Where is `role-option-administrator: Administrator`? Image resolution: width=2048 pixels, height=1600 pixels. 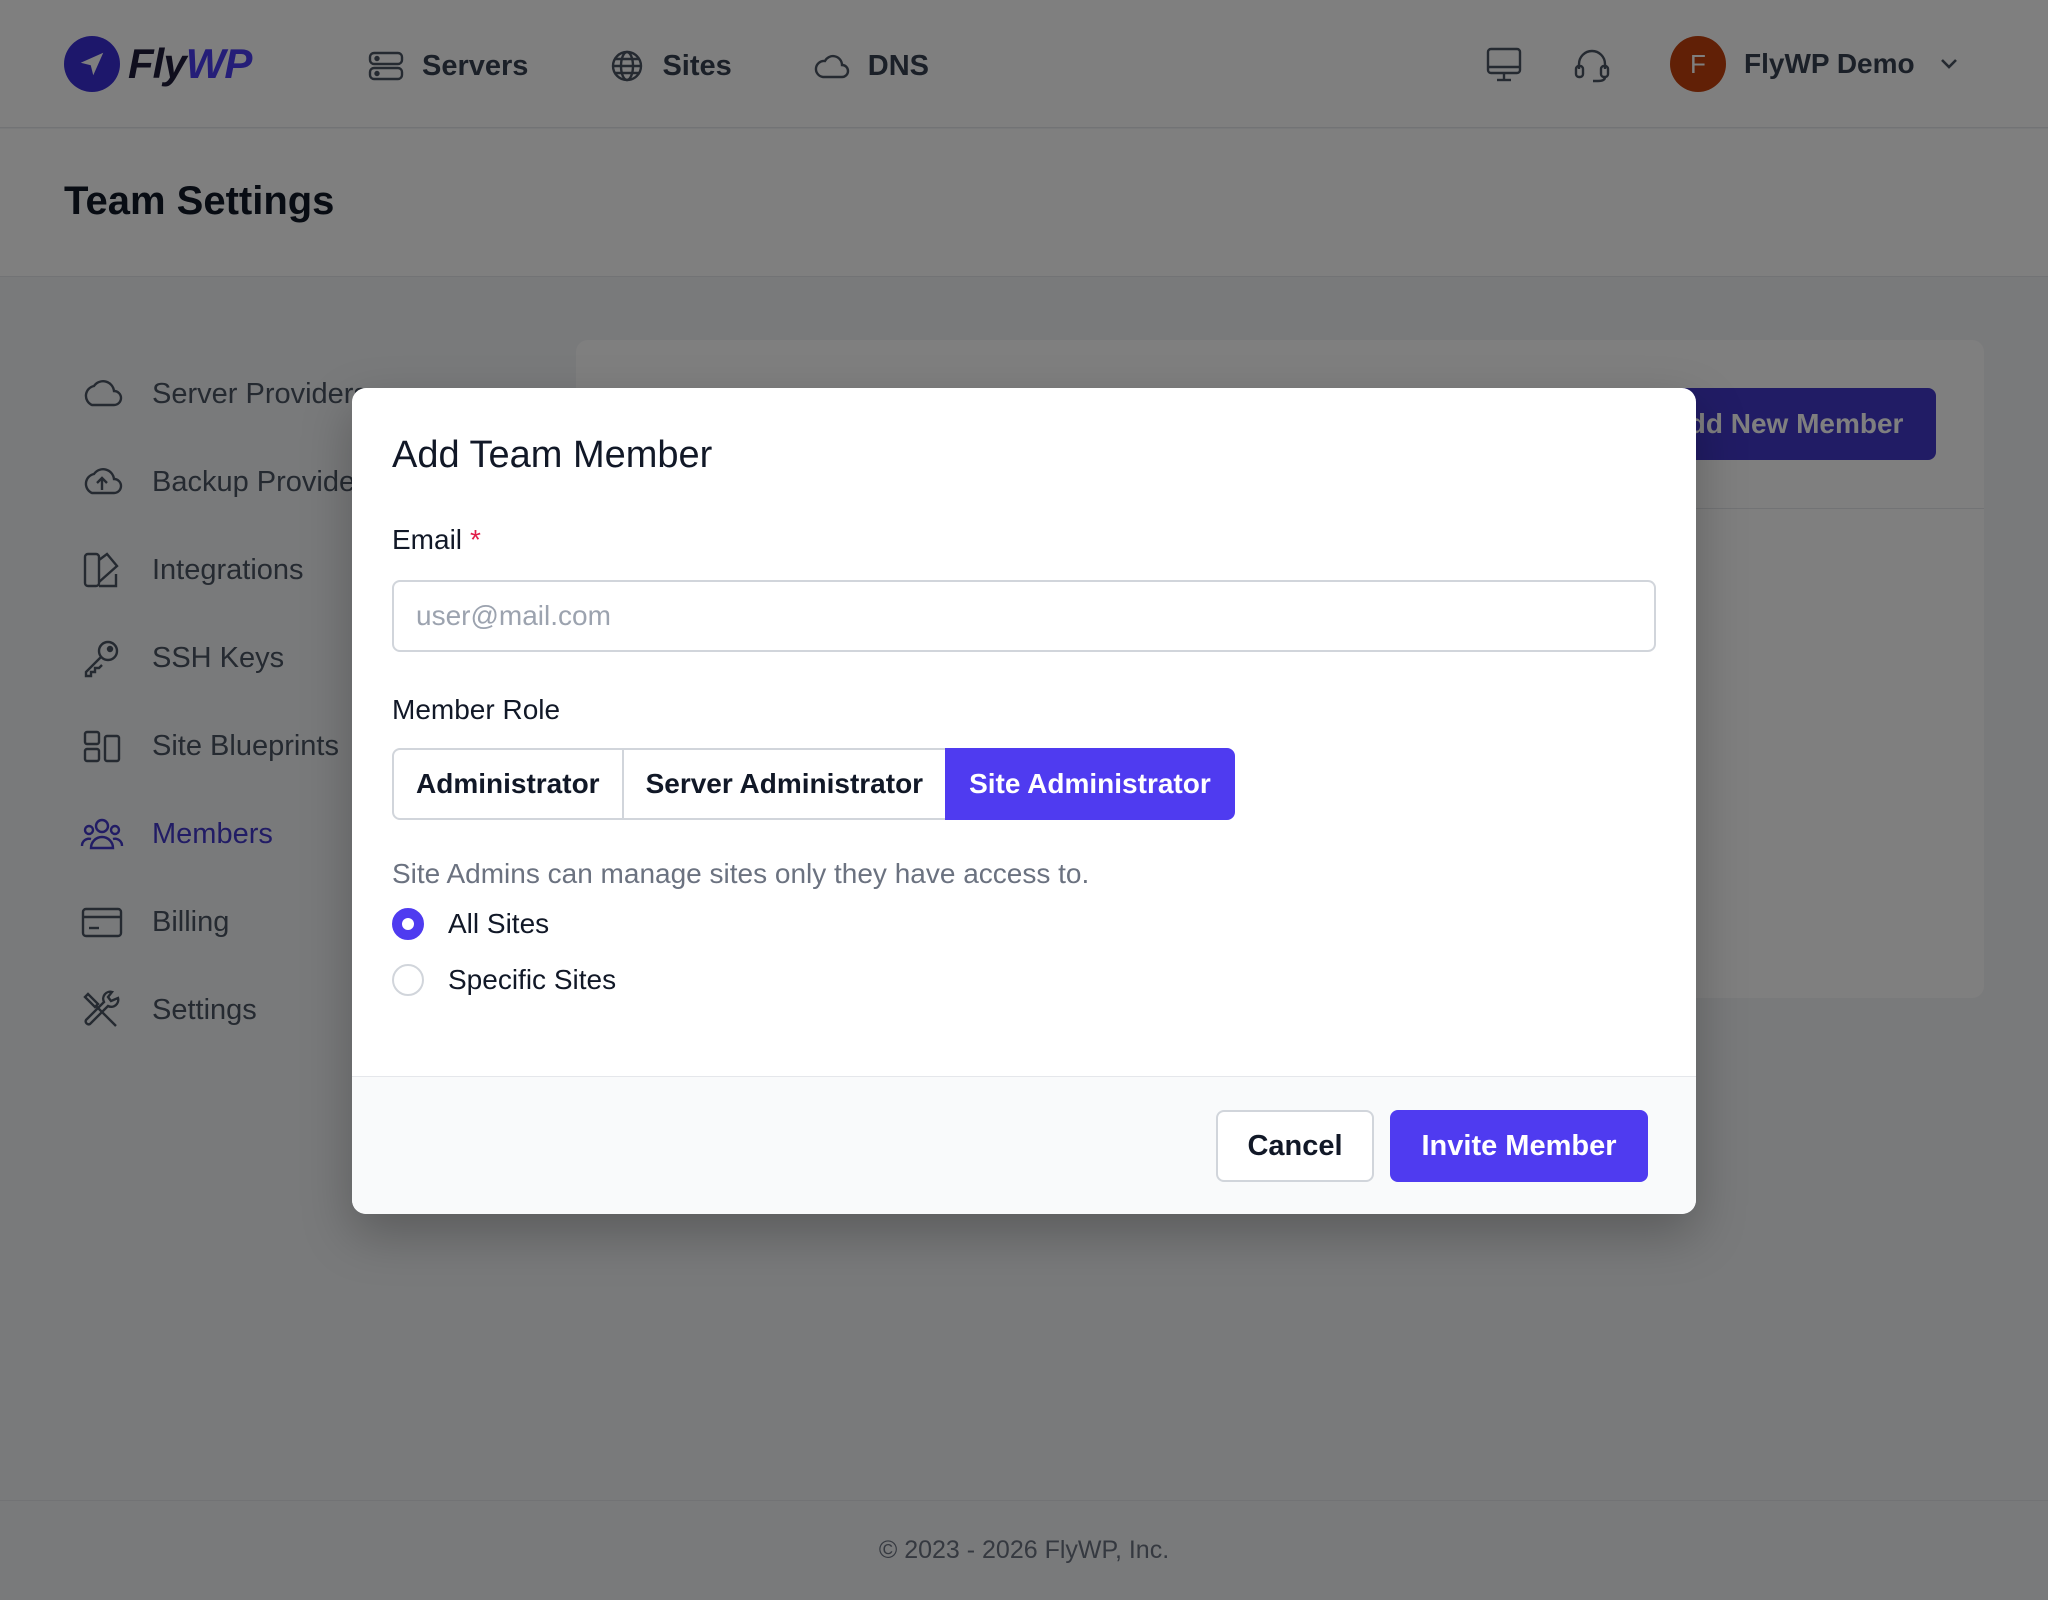 role-option-administrator: Administrator is located at coordinates (508, 784).